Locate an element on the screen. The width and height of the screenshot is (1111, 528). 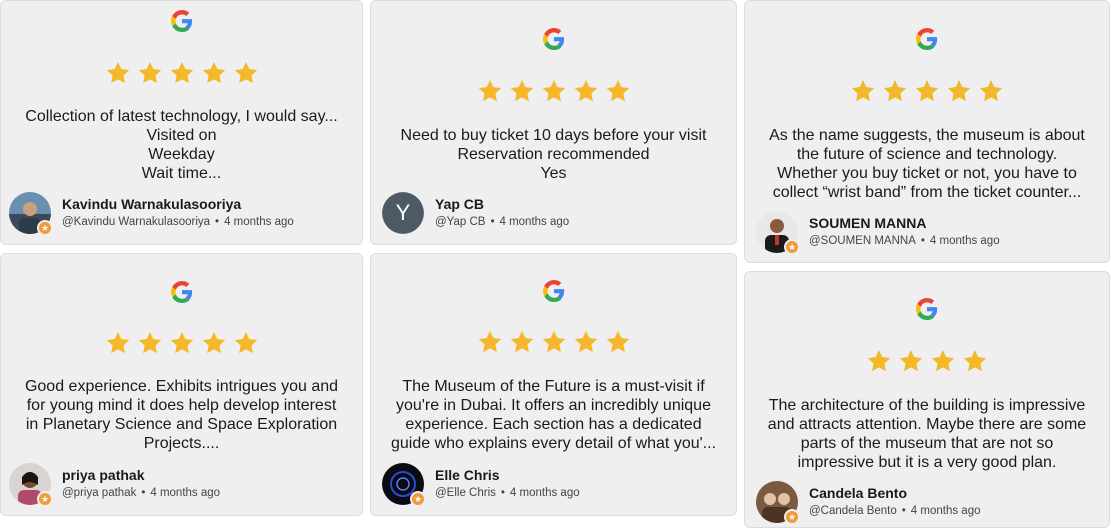
review-text-line: experience. Each section has a dedicated is located at coordinates (553, 424).